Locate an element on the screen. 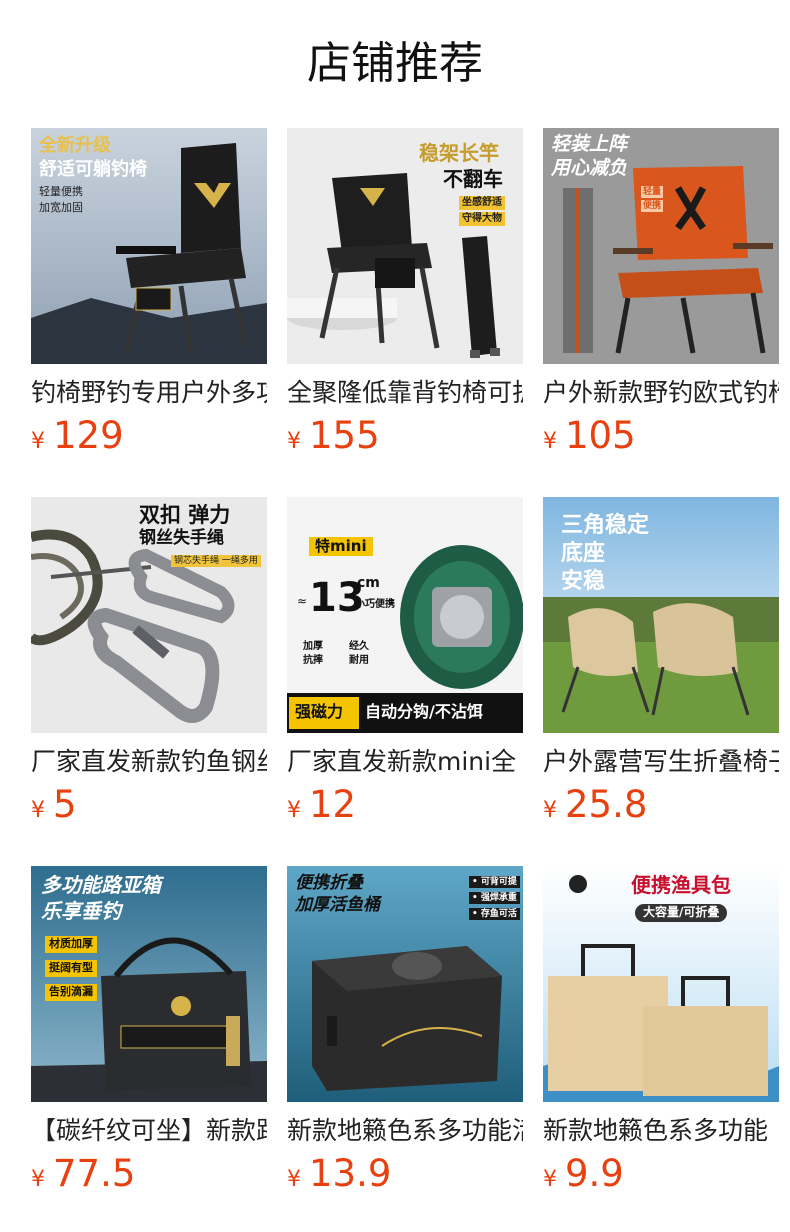 The image size is (790, 1232). product-price: ¥105 is located at coordinates (589, 436).